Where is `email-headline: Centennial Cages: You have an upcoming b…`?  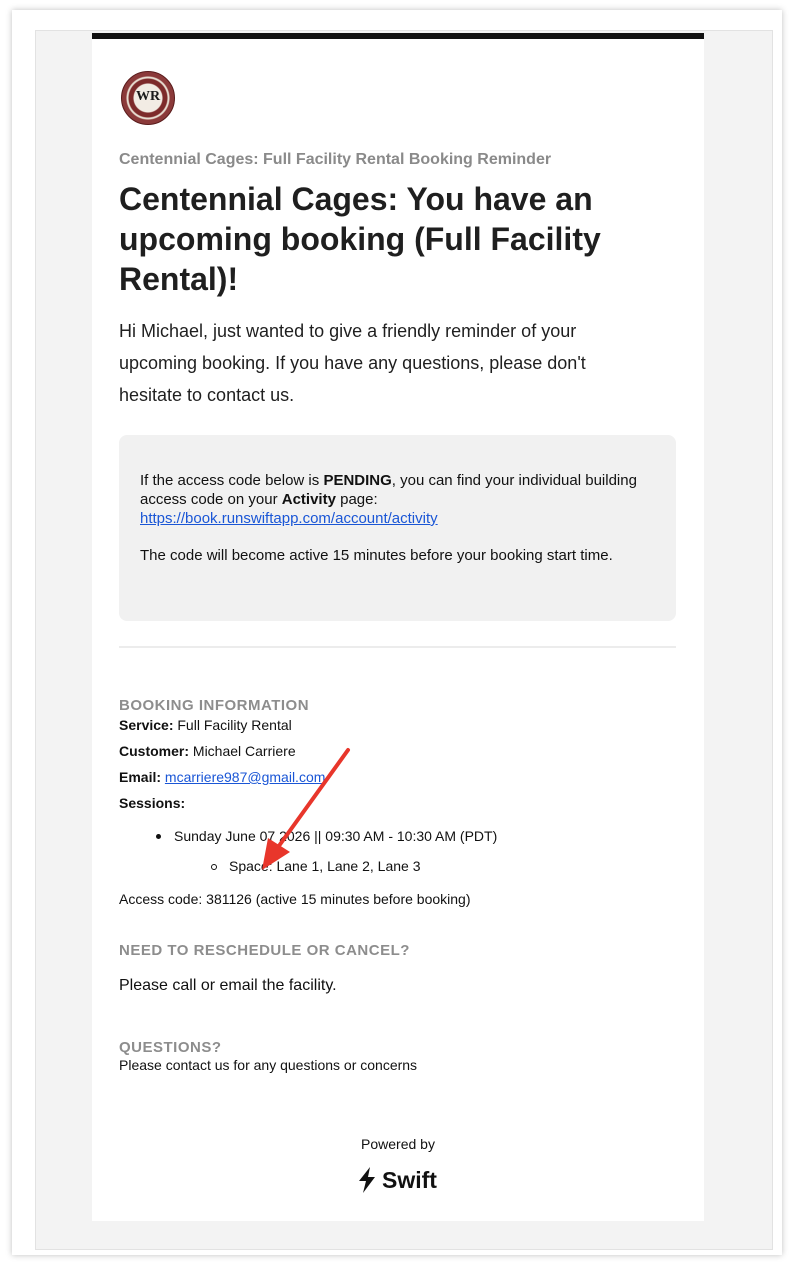 email-headline: Centennial Cages: You have an upcoming b… is located at coordinates (360, 239).